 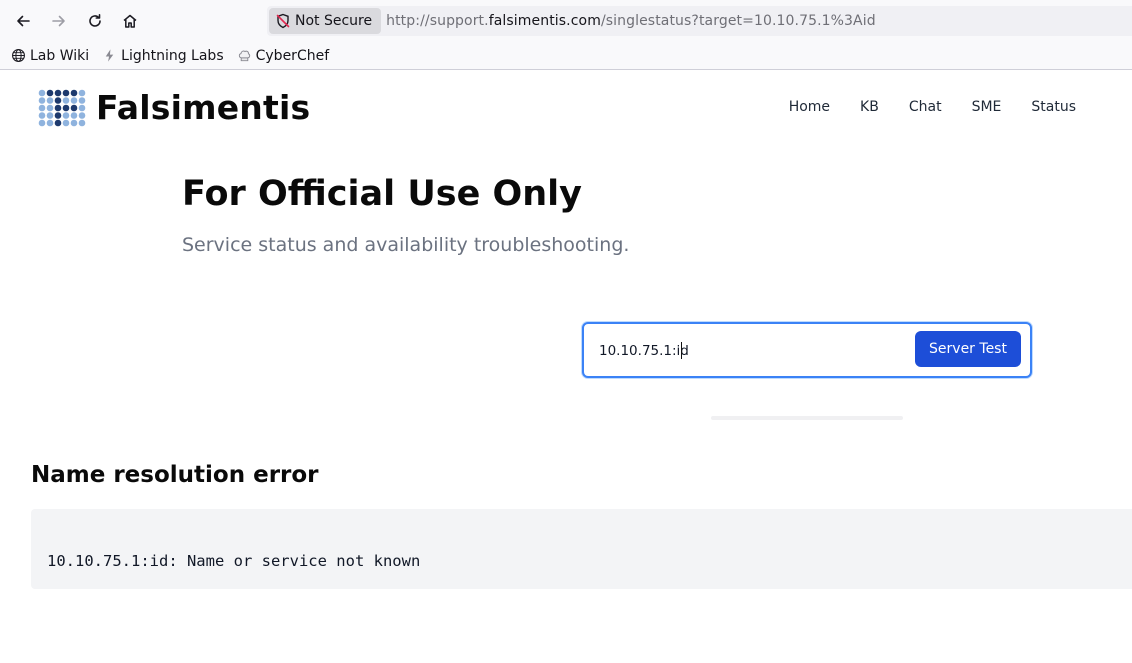 I want to click on falsimentis-logo-icon, so click(x=62, y=107).